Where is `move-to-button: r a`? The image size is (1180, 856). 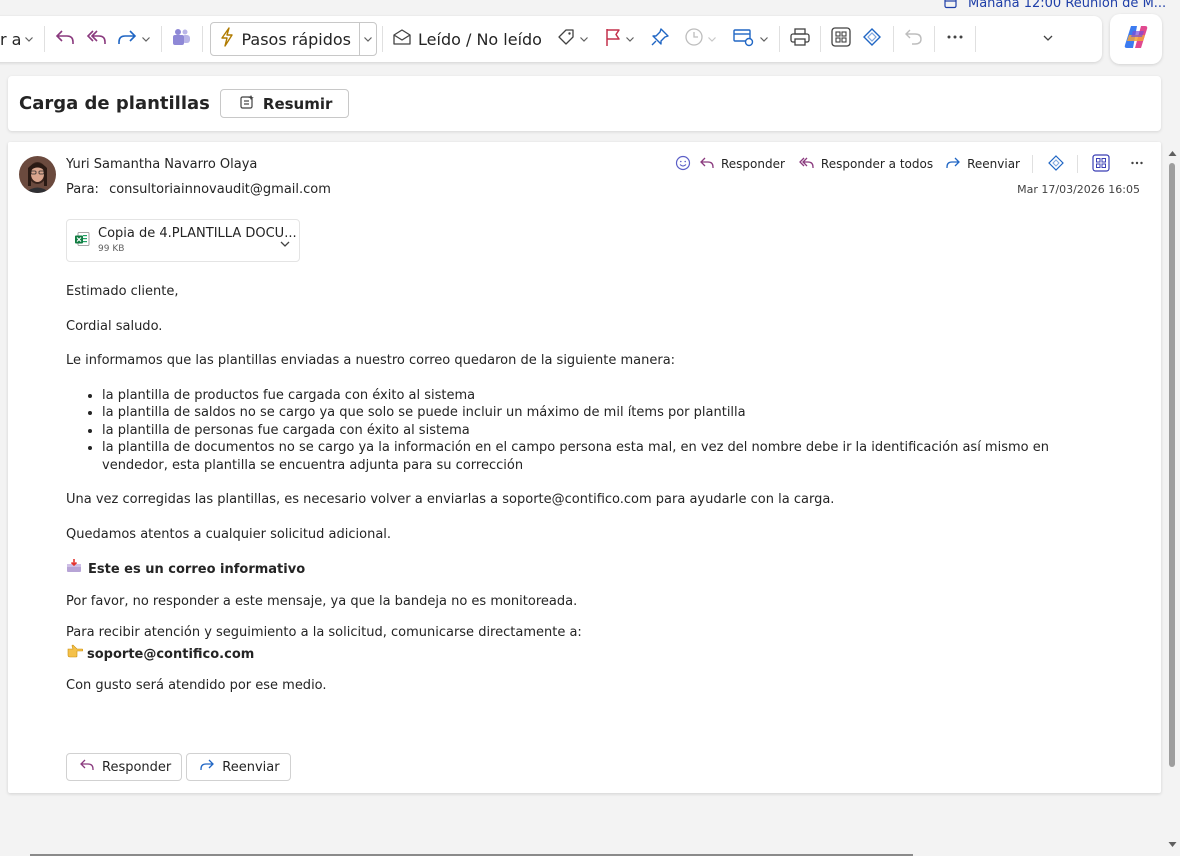 move-to-button: r a is located at coordinates (19, 39).